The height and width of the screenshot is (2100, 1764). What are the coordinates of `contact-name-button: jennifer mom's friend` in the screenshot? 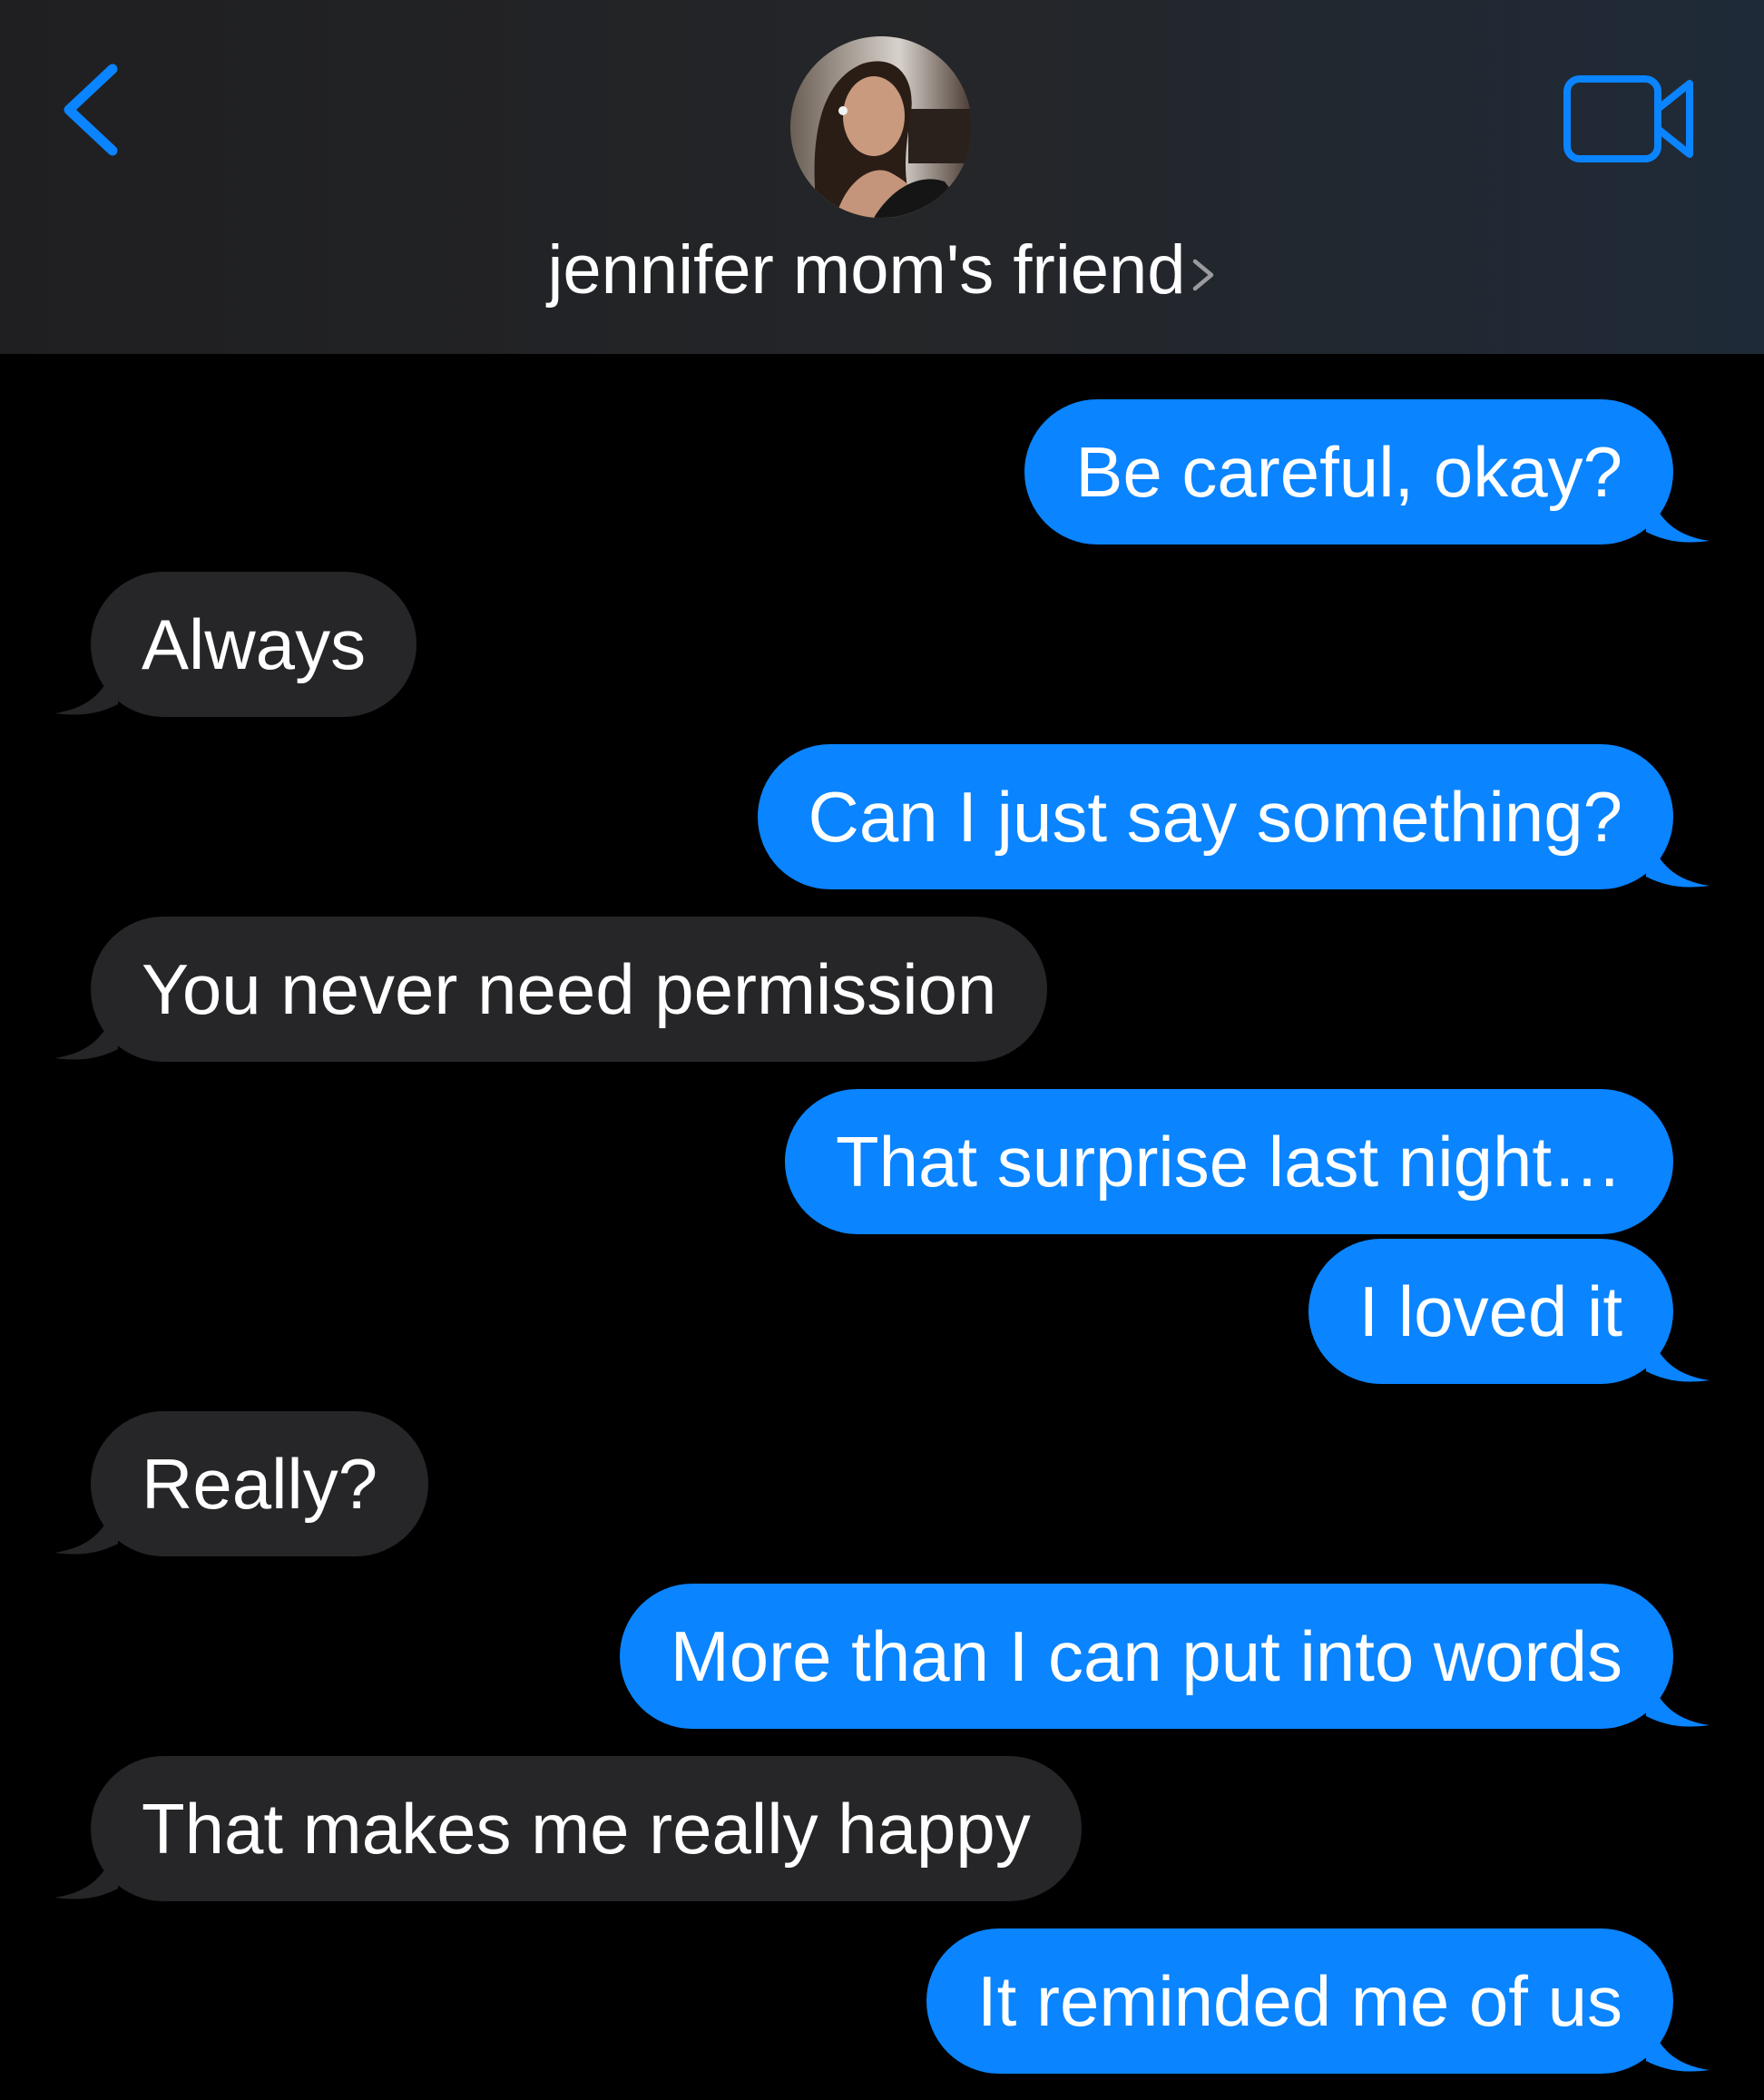 It's located at (882, 272).